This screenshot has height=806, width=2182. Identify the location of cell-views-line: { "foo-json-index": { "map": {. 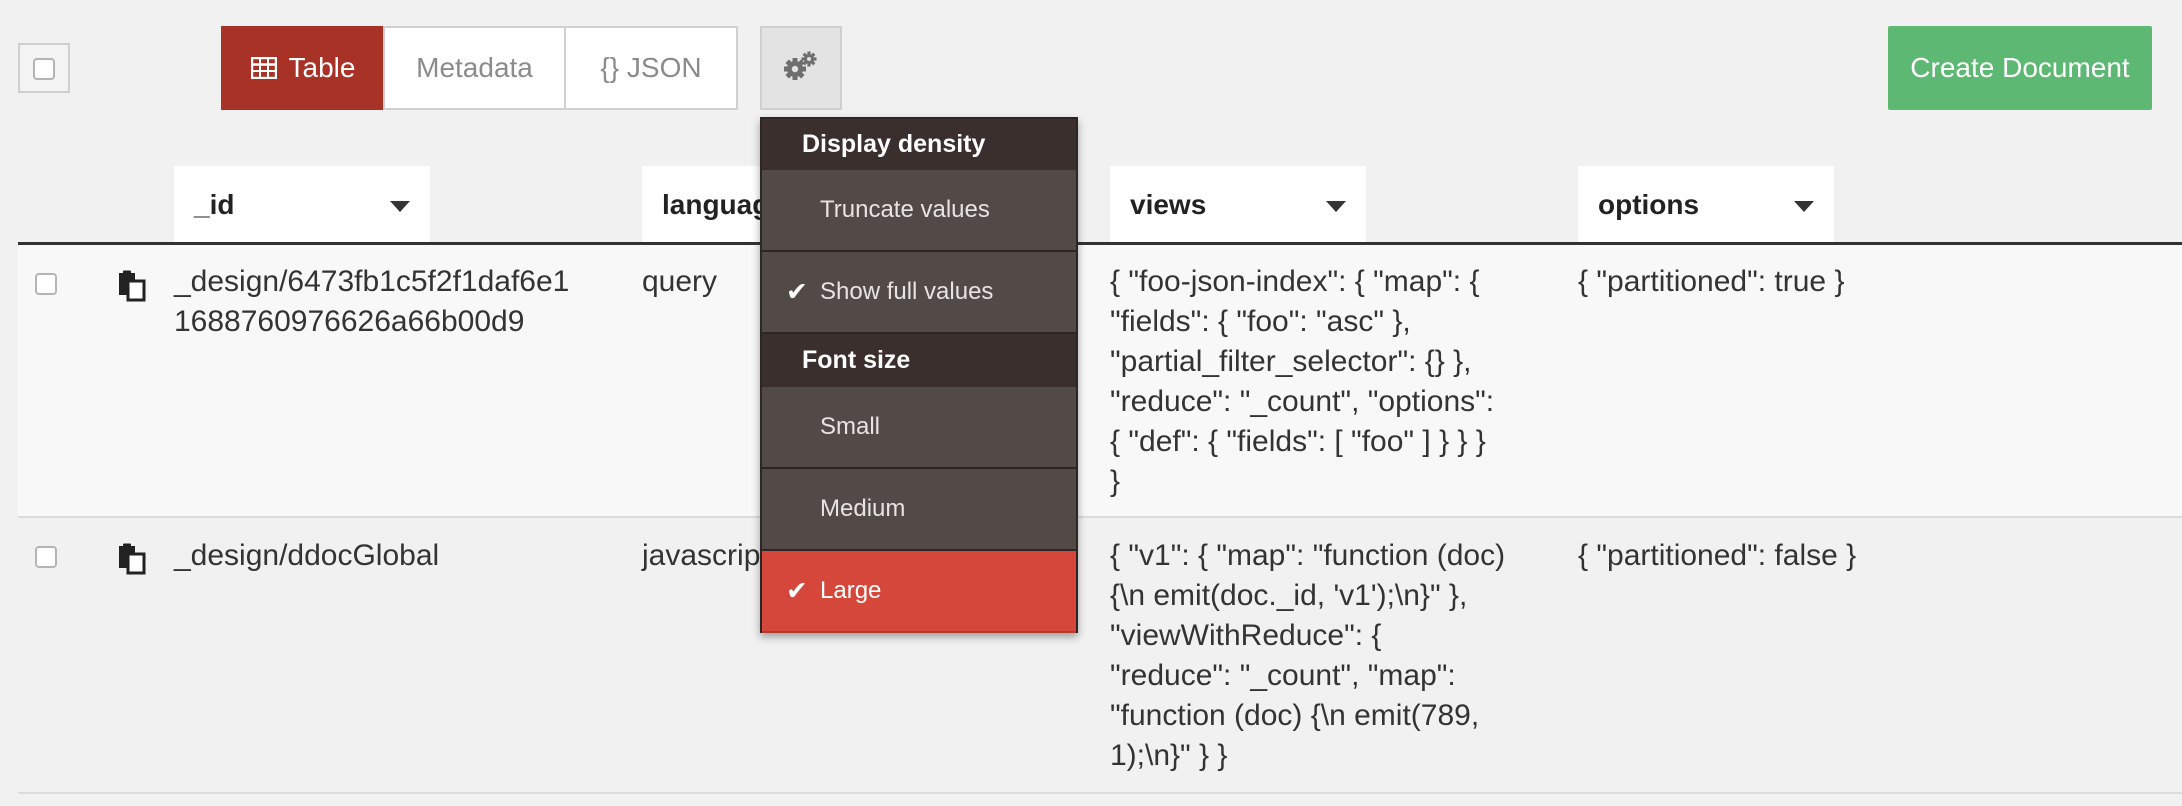
(1295, 281).